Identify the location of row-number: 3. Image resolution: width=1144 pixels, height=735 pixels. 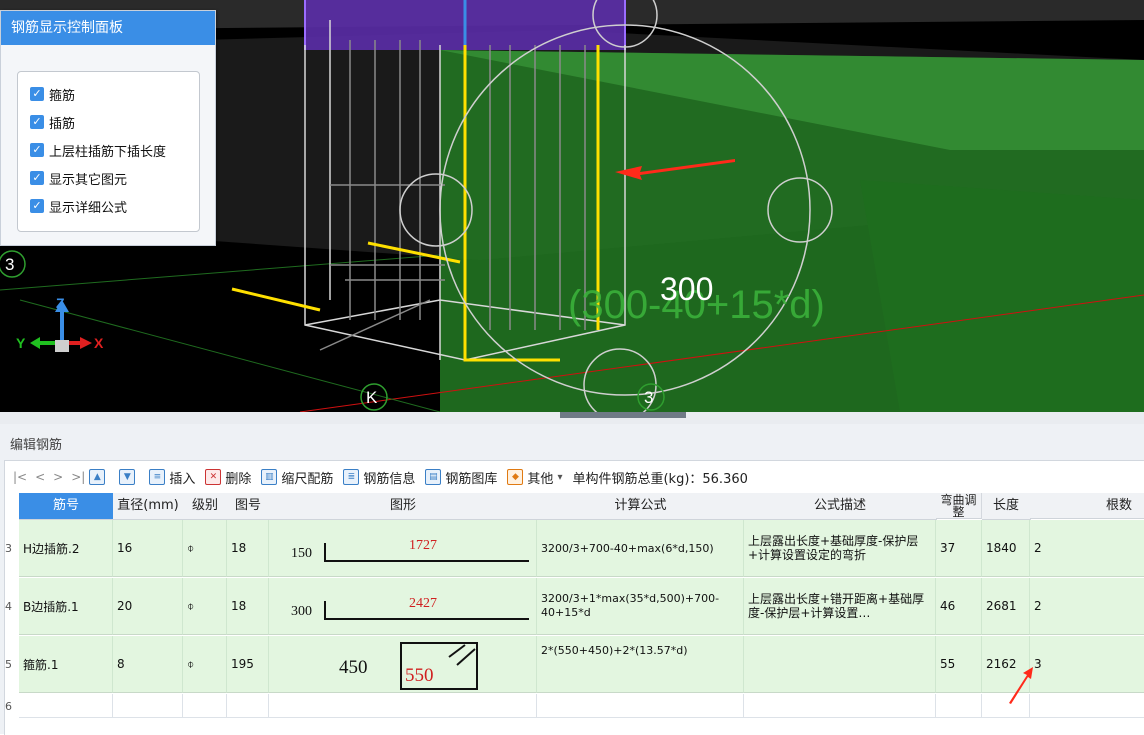
(8, 548).